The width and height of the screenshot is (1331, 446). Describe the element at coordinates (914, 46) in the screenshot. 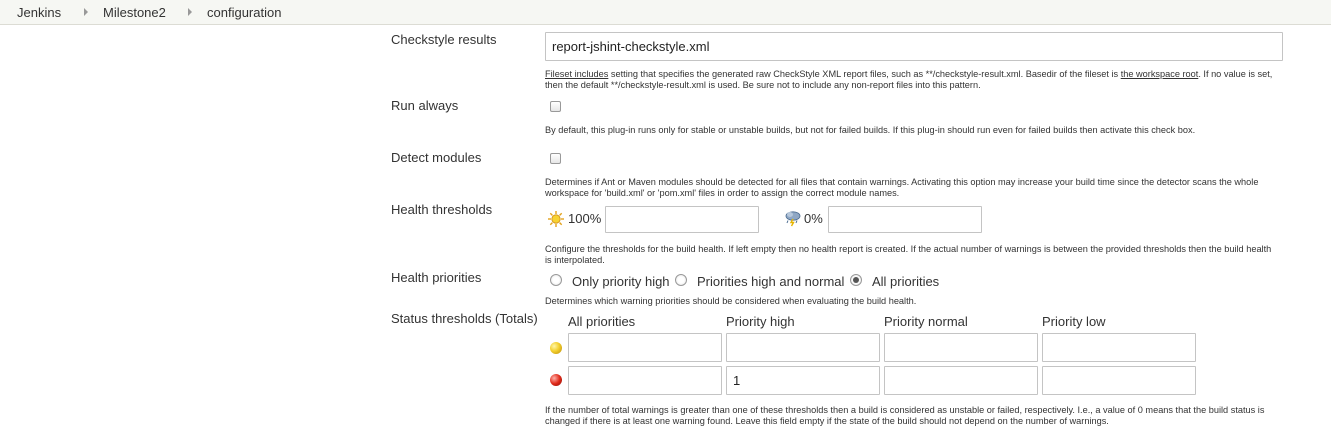

I see `checkstyle-results-input` at that location.